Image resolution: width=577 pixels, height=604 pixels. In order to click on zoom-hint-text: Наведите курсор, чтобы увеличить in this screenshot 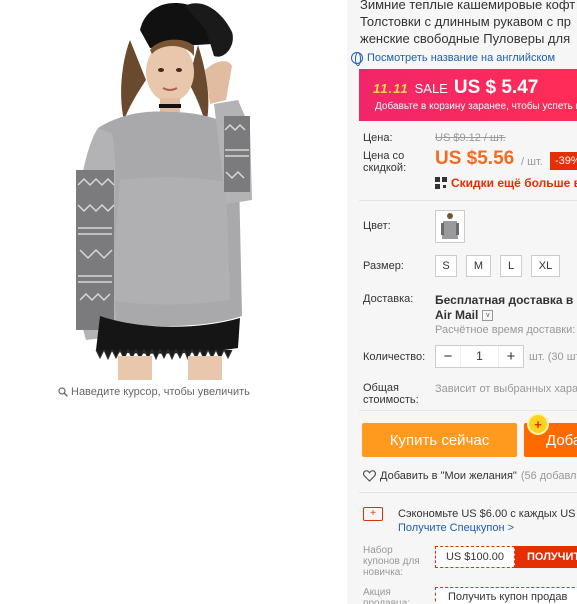, I will do `click(160, 392)`.